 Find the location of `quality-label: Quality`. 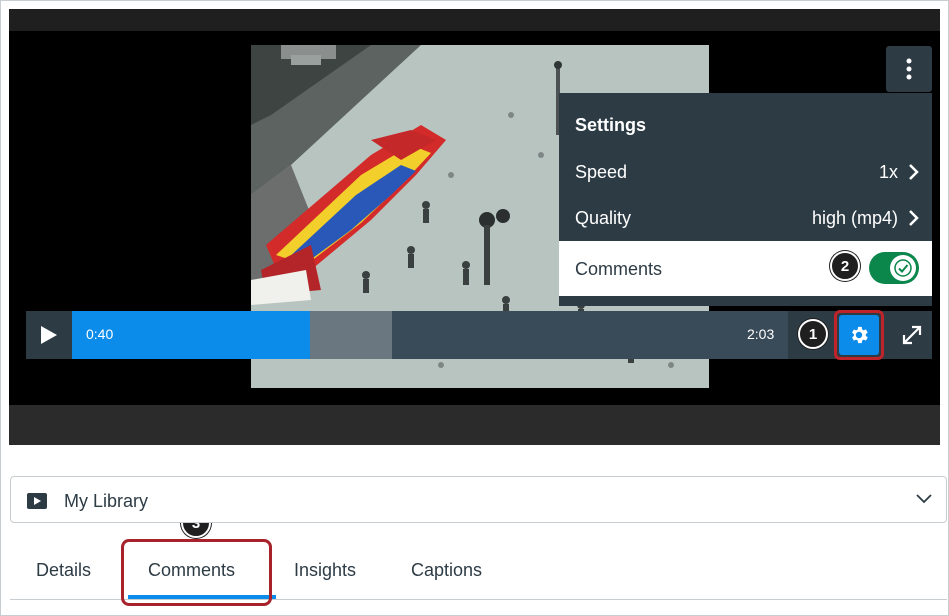

quality-label: Quality is located at coordinates (603, 218).